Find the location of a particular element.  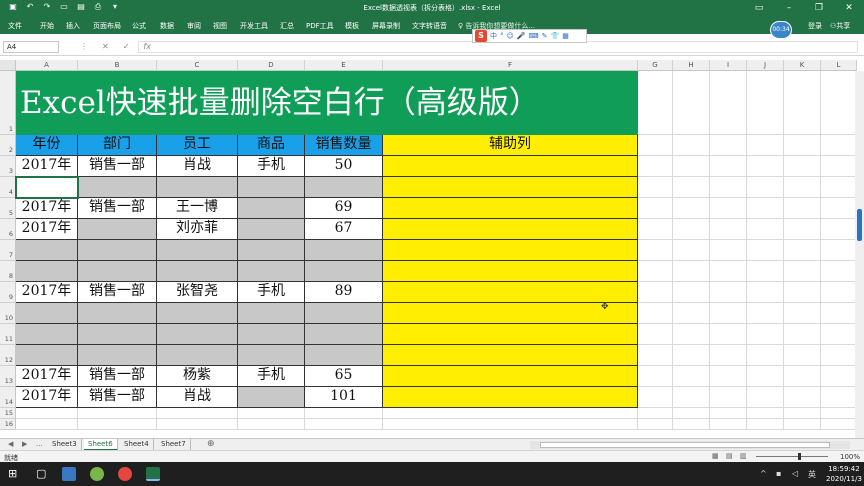

row-header-7: 7 is located at coordinates (8, 250).